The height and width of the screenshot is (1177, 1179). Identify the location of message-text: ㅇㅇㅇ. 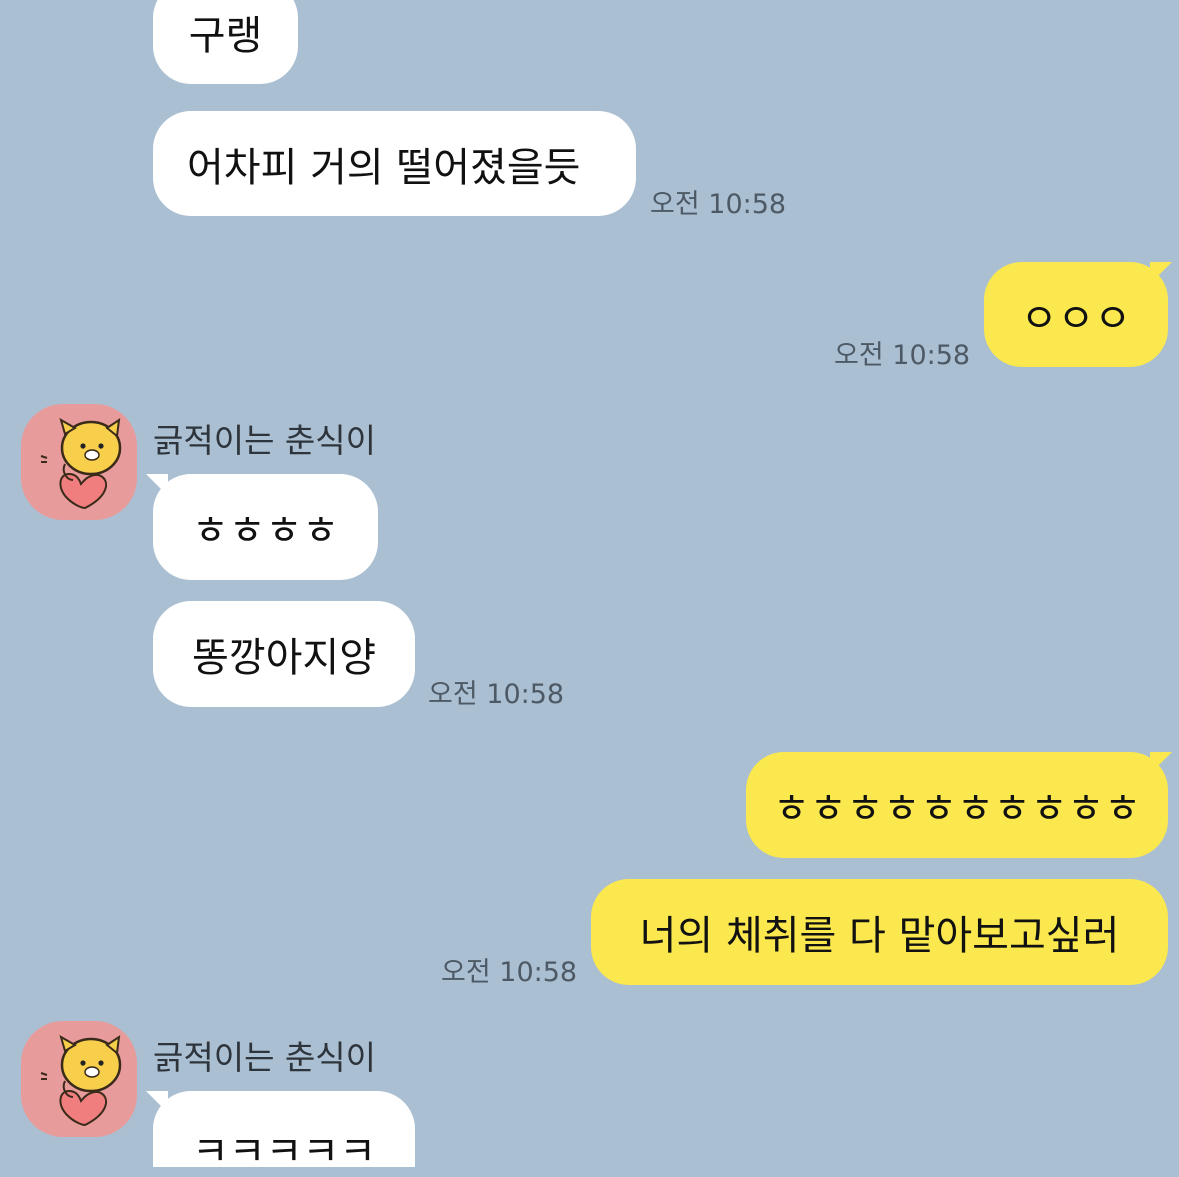
(1076, 318).